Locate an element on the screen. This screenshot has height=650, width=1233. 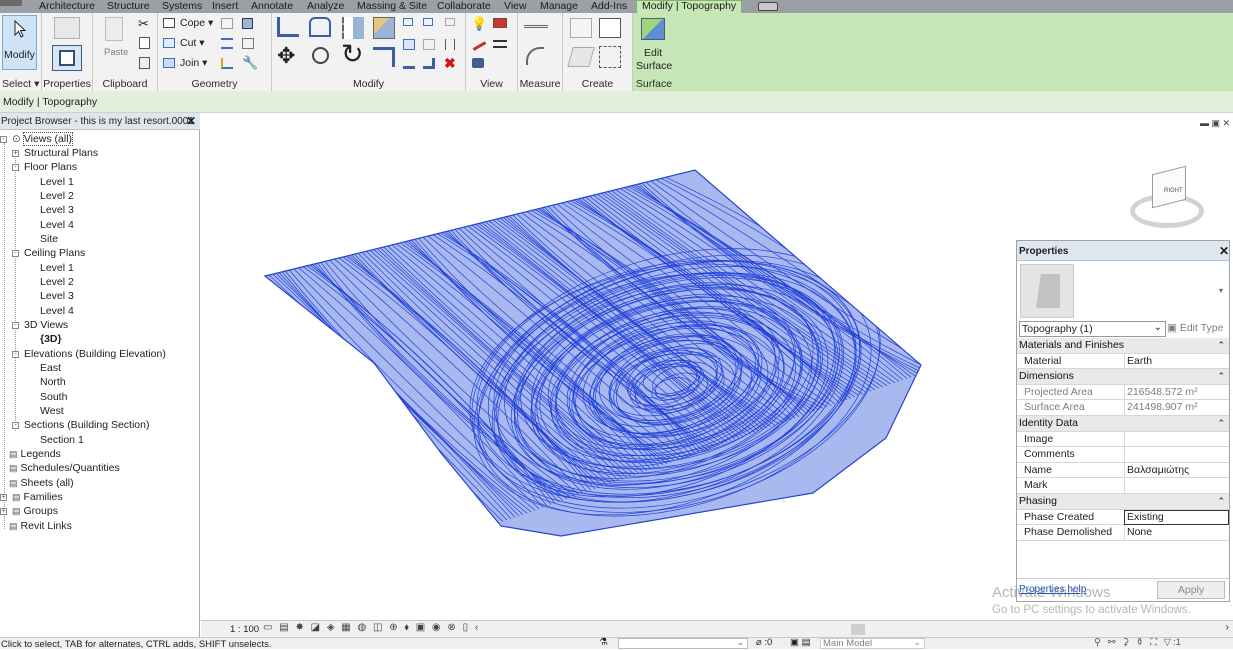
modify-select-button: Modify is located at coordinates (19, 42).